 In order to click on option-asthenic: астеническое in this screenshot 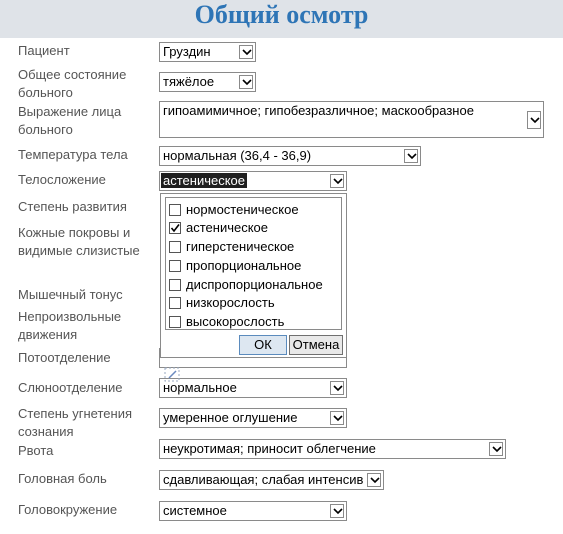, I will do `click(254, 228)`.